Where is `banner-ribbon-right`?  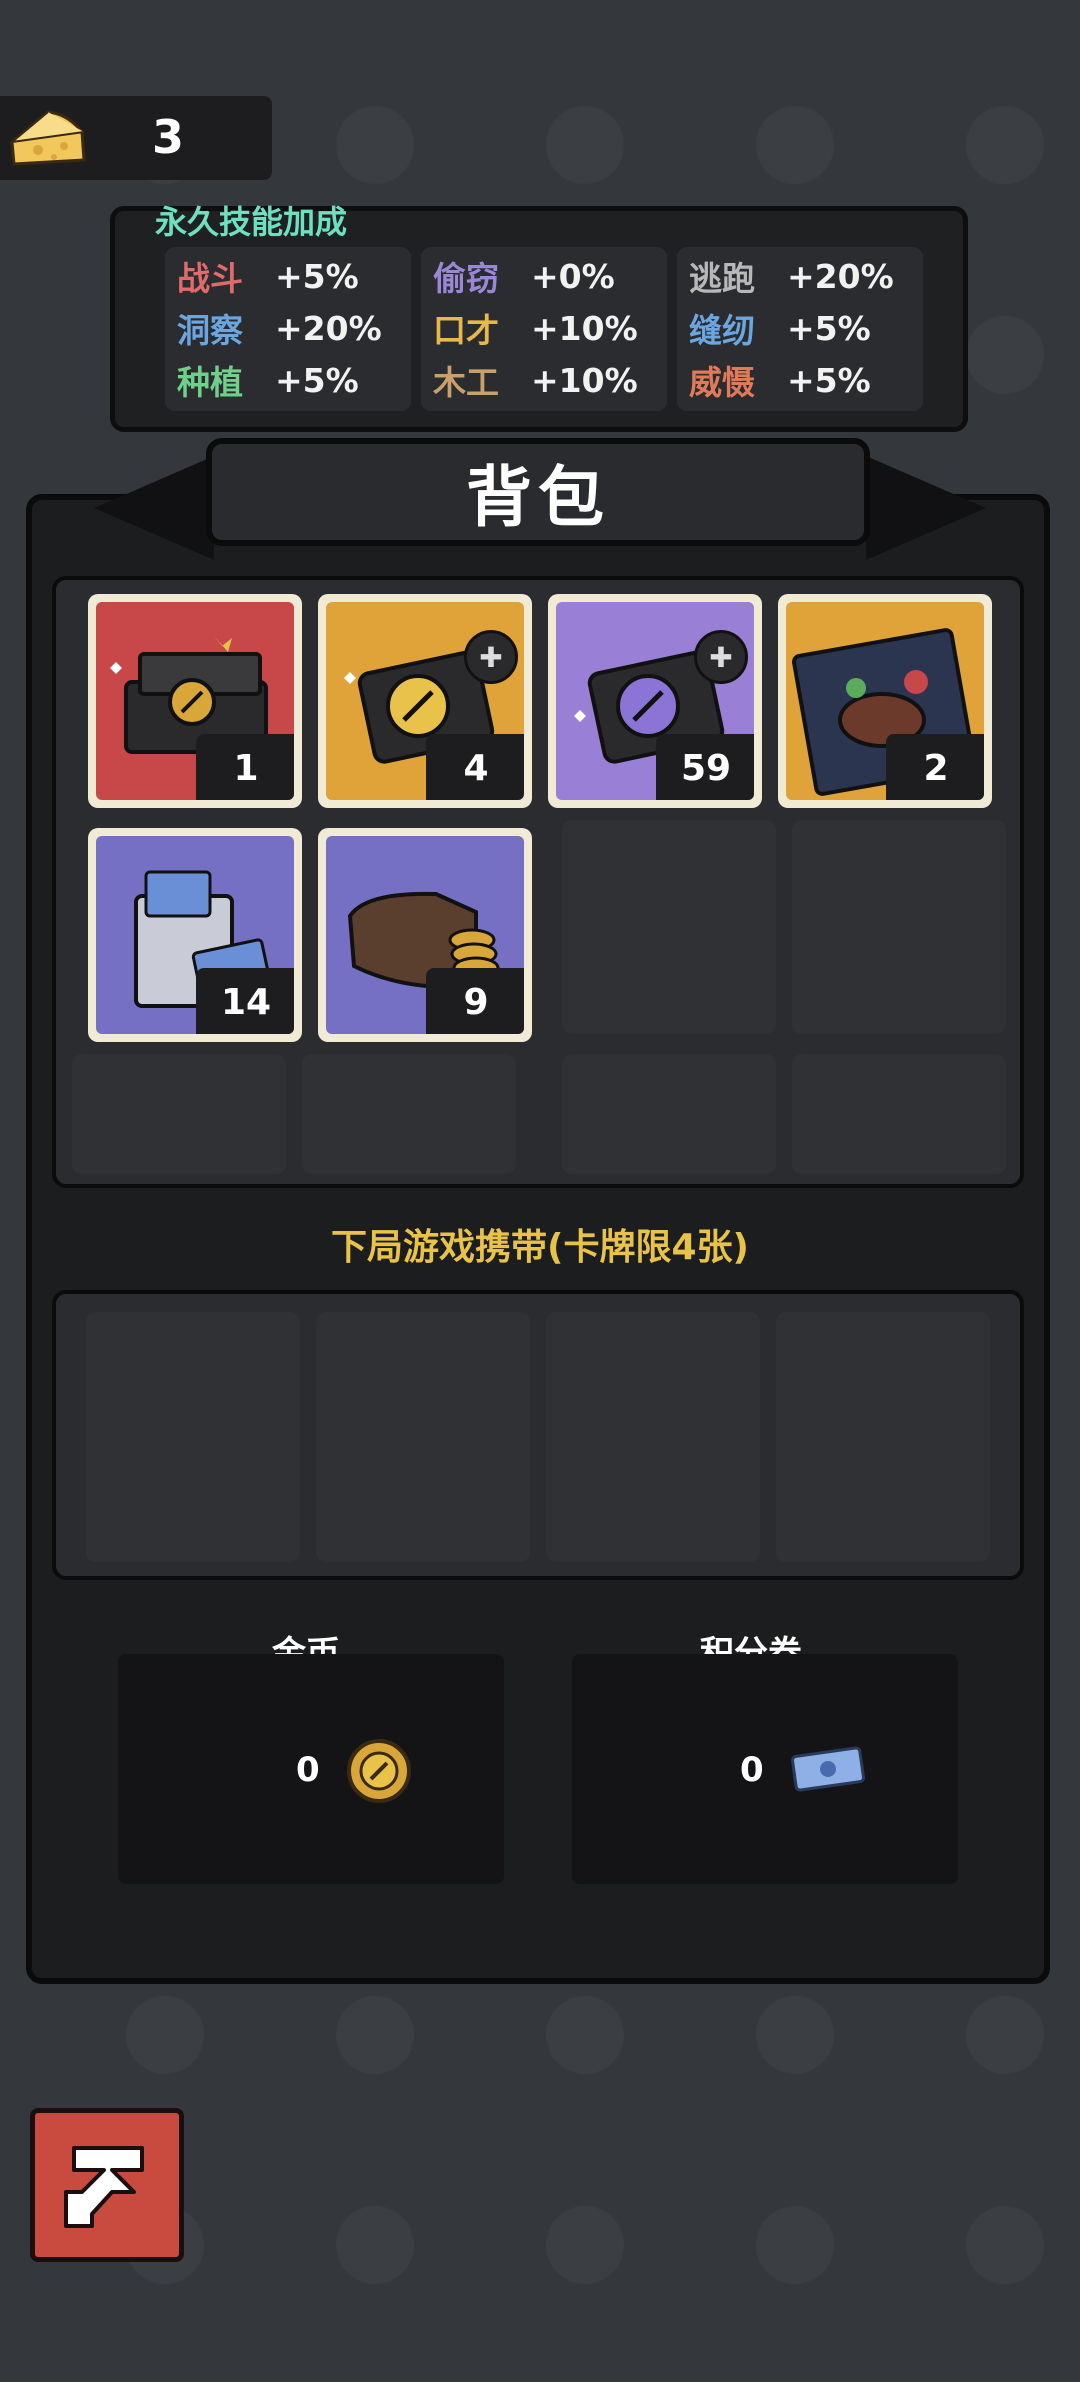
banner-ribbon-right is located at coordinates (926, 508).